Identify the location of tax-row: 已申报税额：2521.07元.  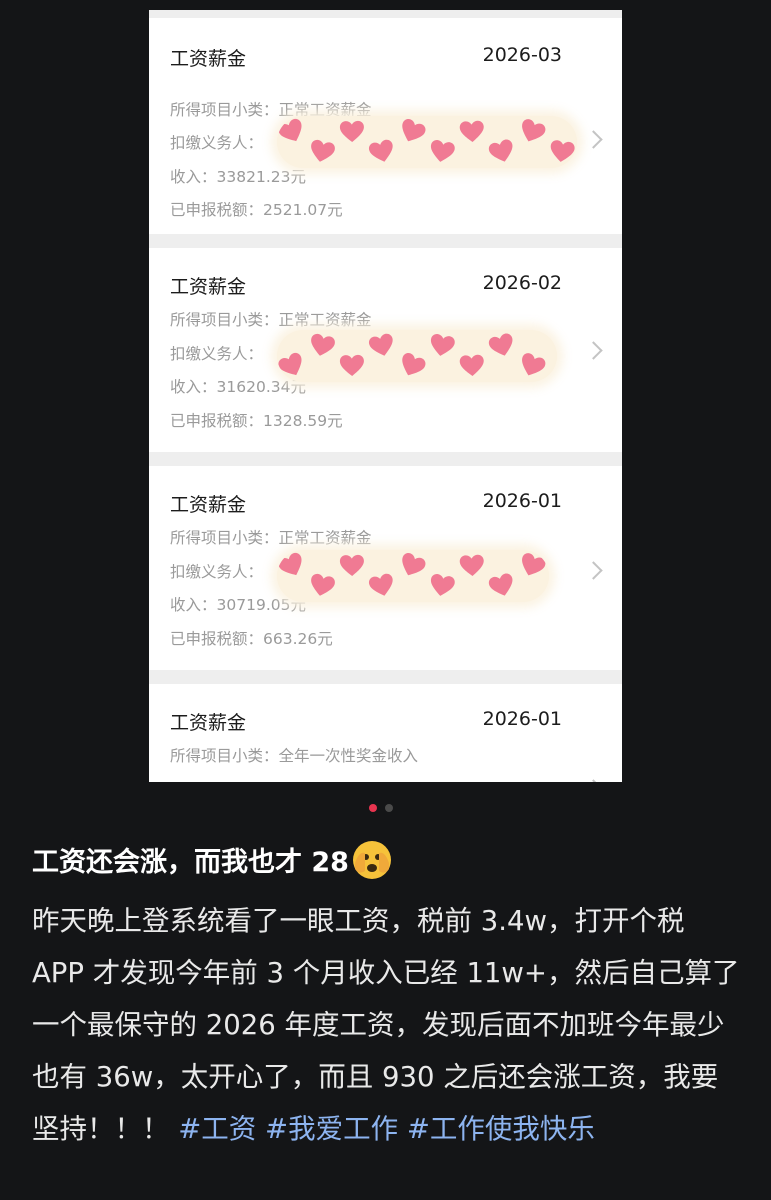
(256, 210).